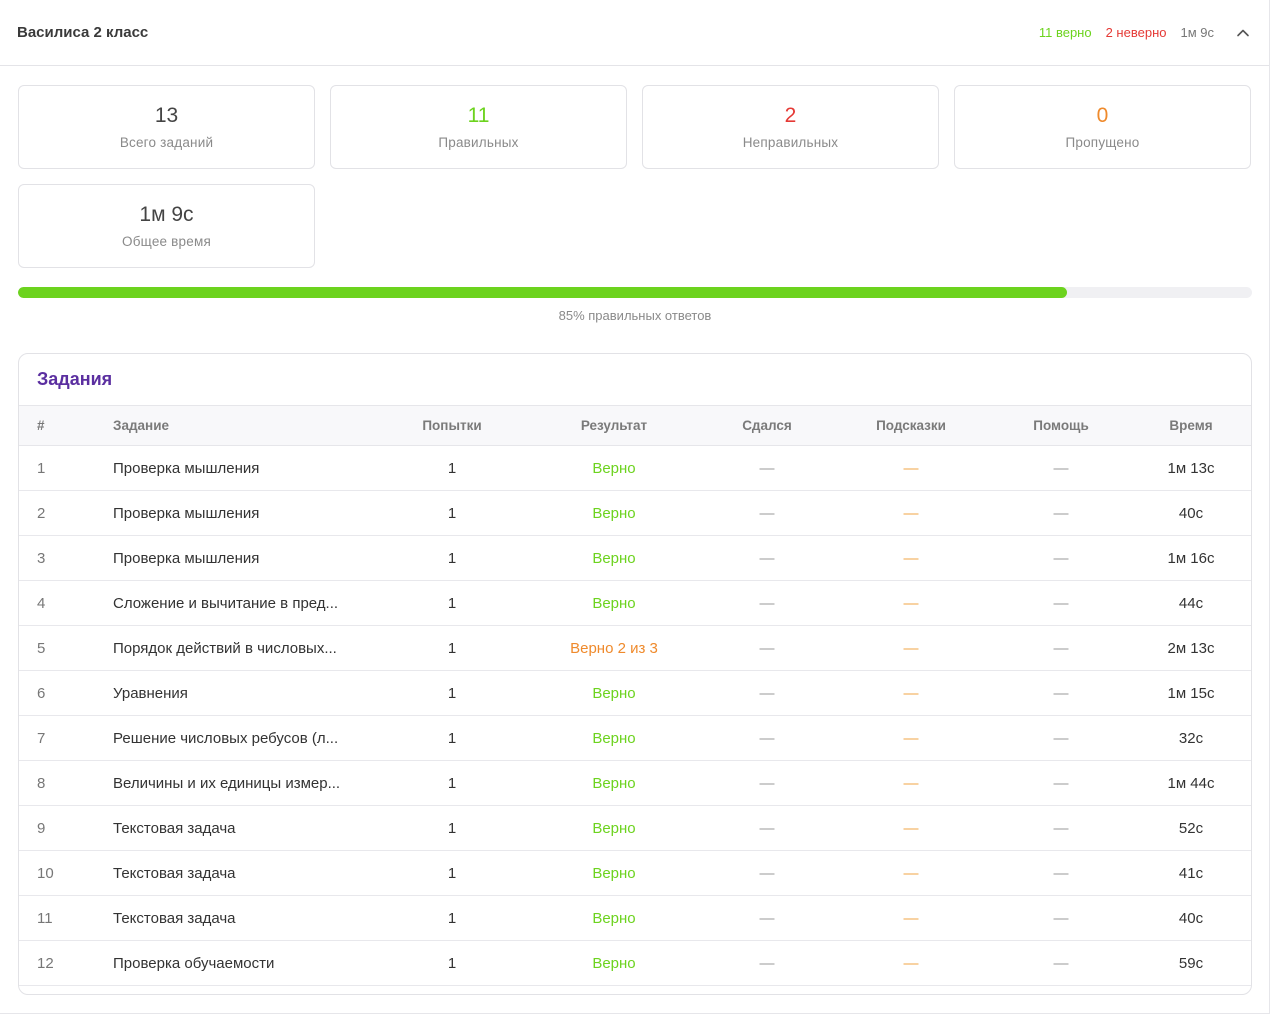 The image size is (1280, 1019). Describe the element at coordinates (1191, 873) in the screenshot. I see `task-time: 41с` at that location.